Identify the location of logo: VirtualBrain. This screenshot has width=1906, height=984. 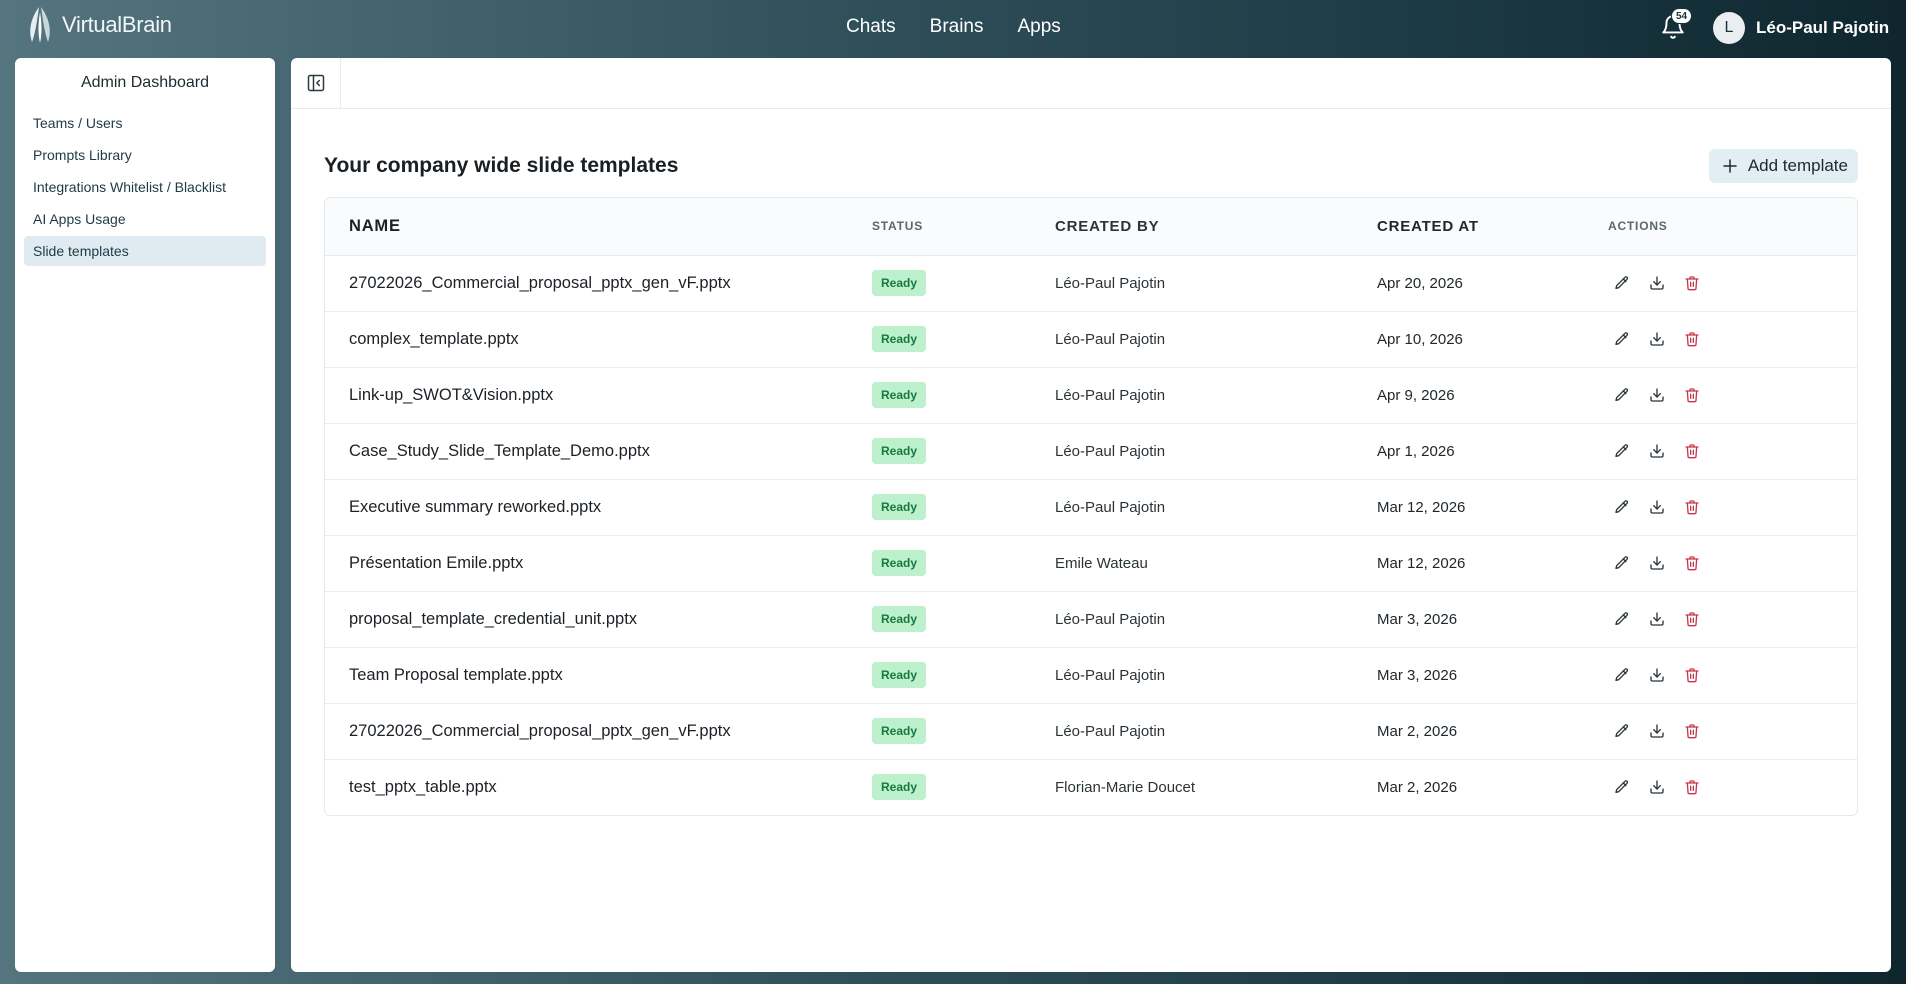
(99, 25).